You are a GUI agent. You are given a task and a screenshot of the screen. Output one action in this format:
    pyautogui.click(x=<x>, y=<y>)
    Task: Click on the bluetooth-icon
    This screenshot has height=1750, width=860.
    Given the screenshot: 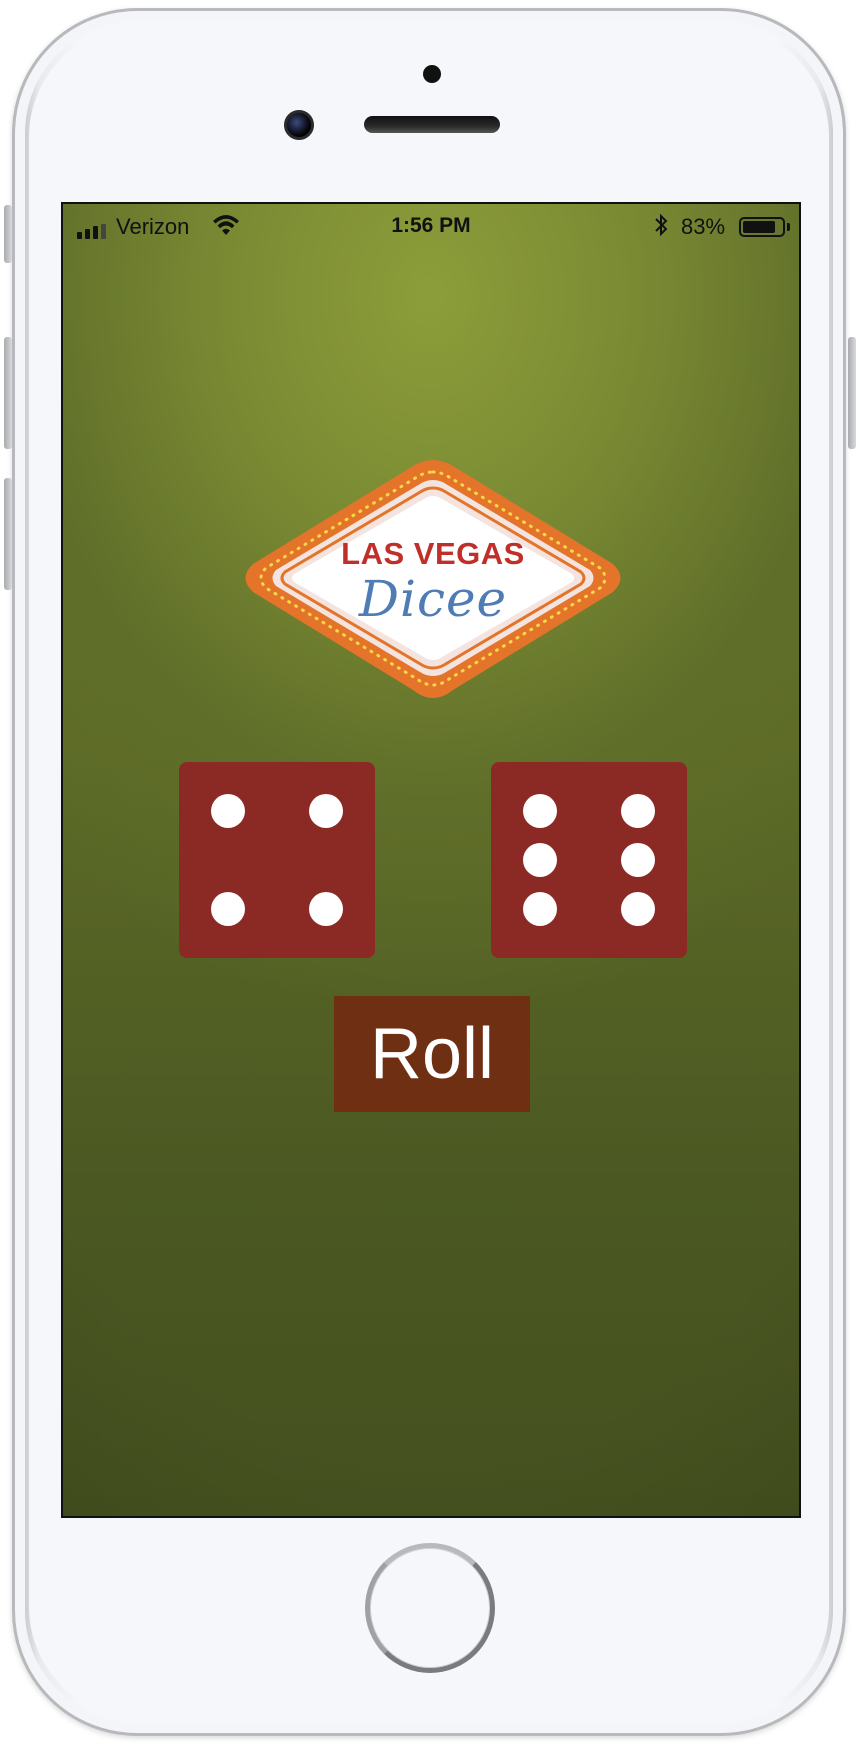 What is the action you would take?
    pyautogui.click(x=661, y=225)
    